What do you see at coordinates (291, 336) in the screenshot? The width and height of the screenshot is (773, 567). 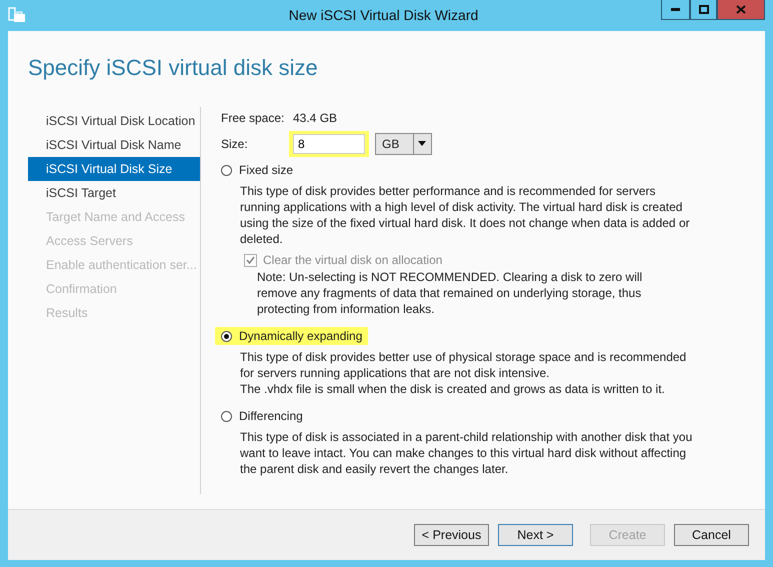 I see `radio-option: Dynamically expanding` at bounding box center [291, 336].